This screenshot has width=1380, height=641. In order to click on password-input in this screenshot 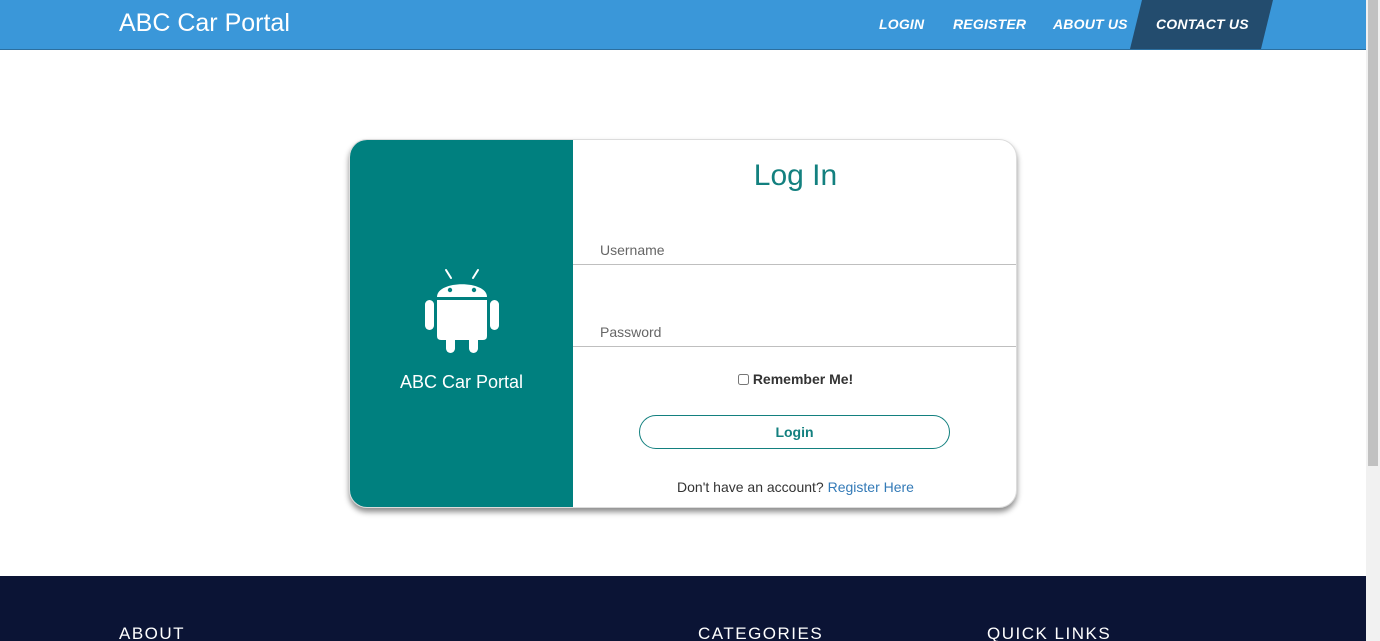, I will do `click(794, 332)`.